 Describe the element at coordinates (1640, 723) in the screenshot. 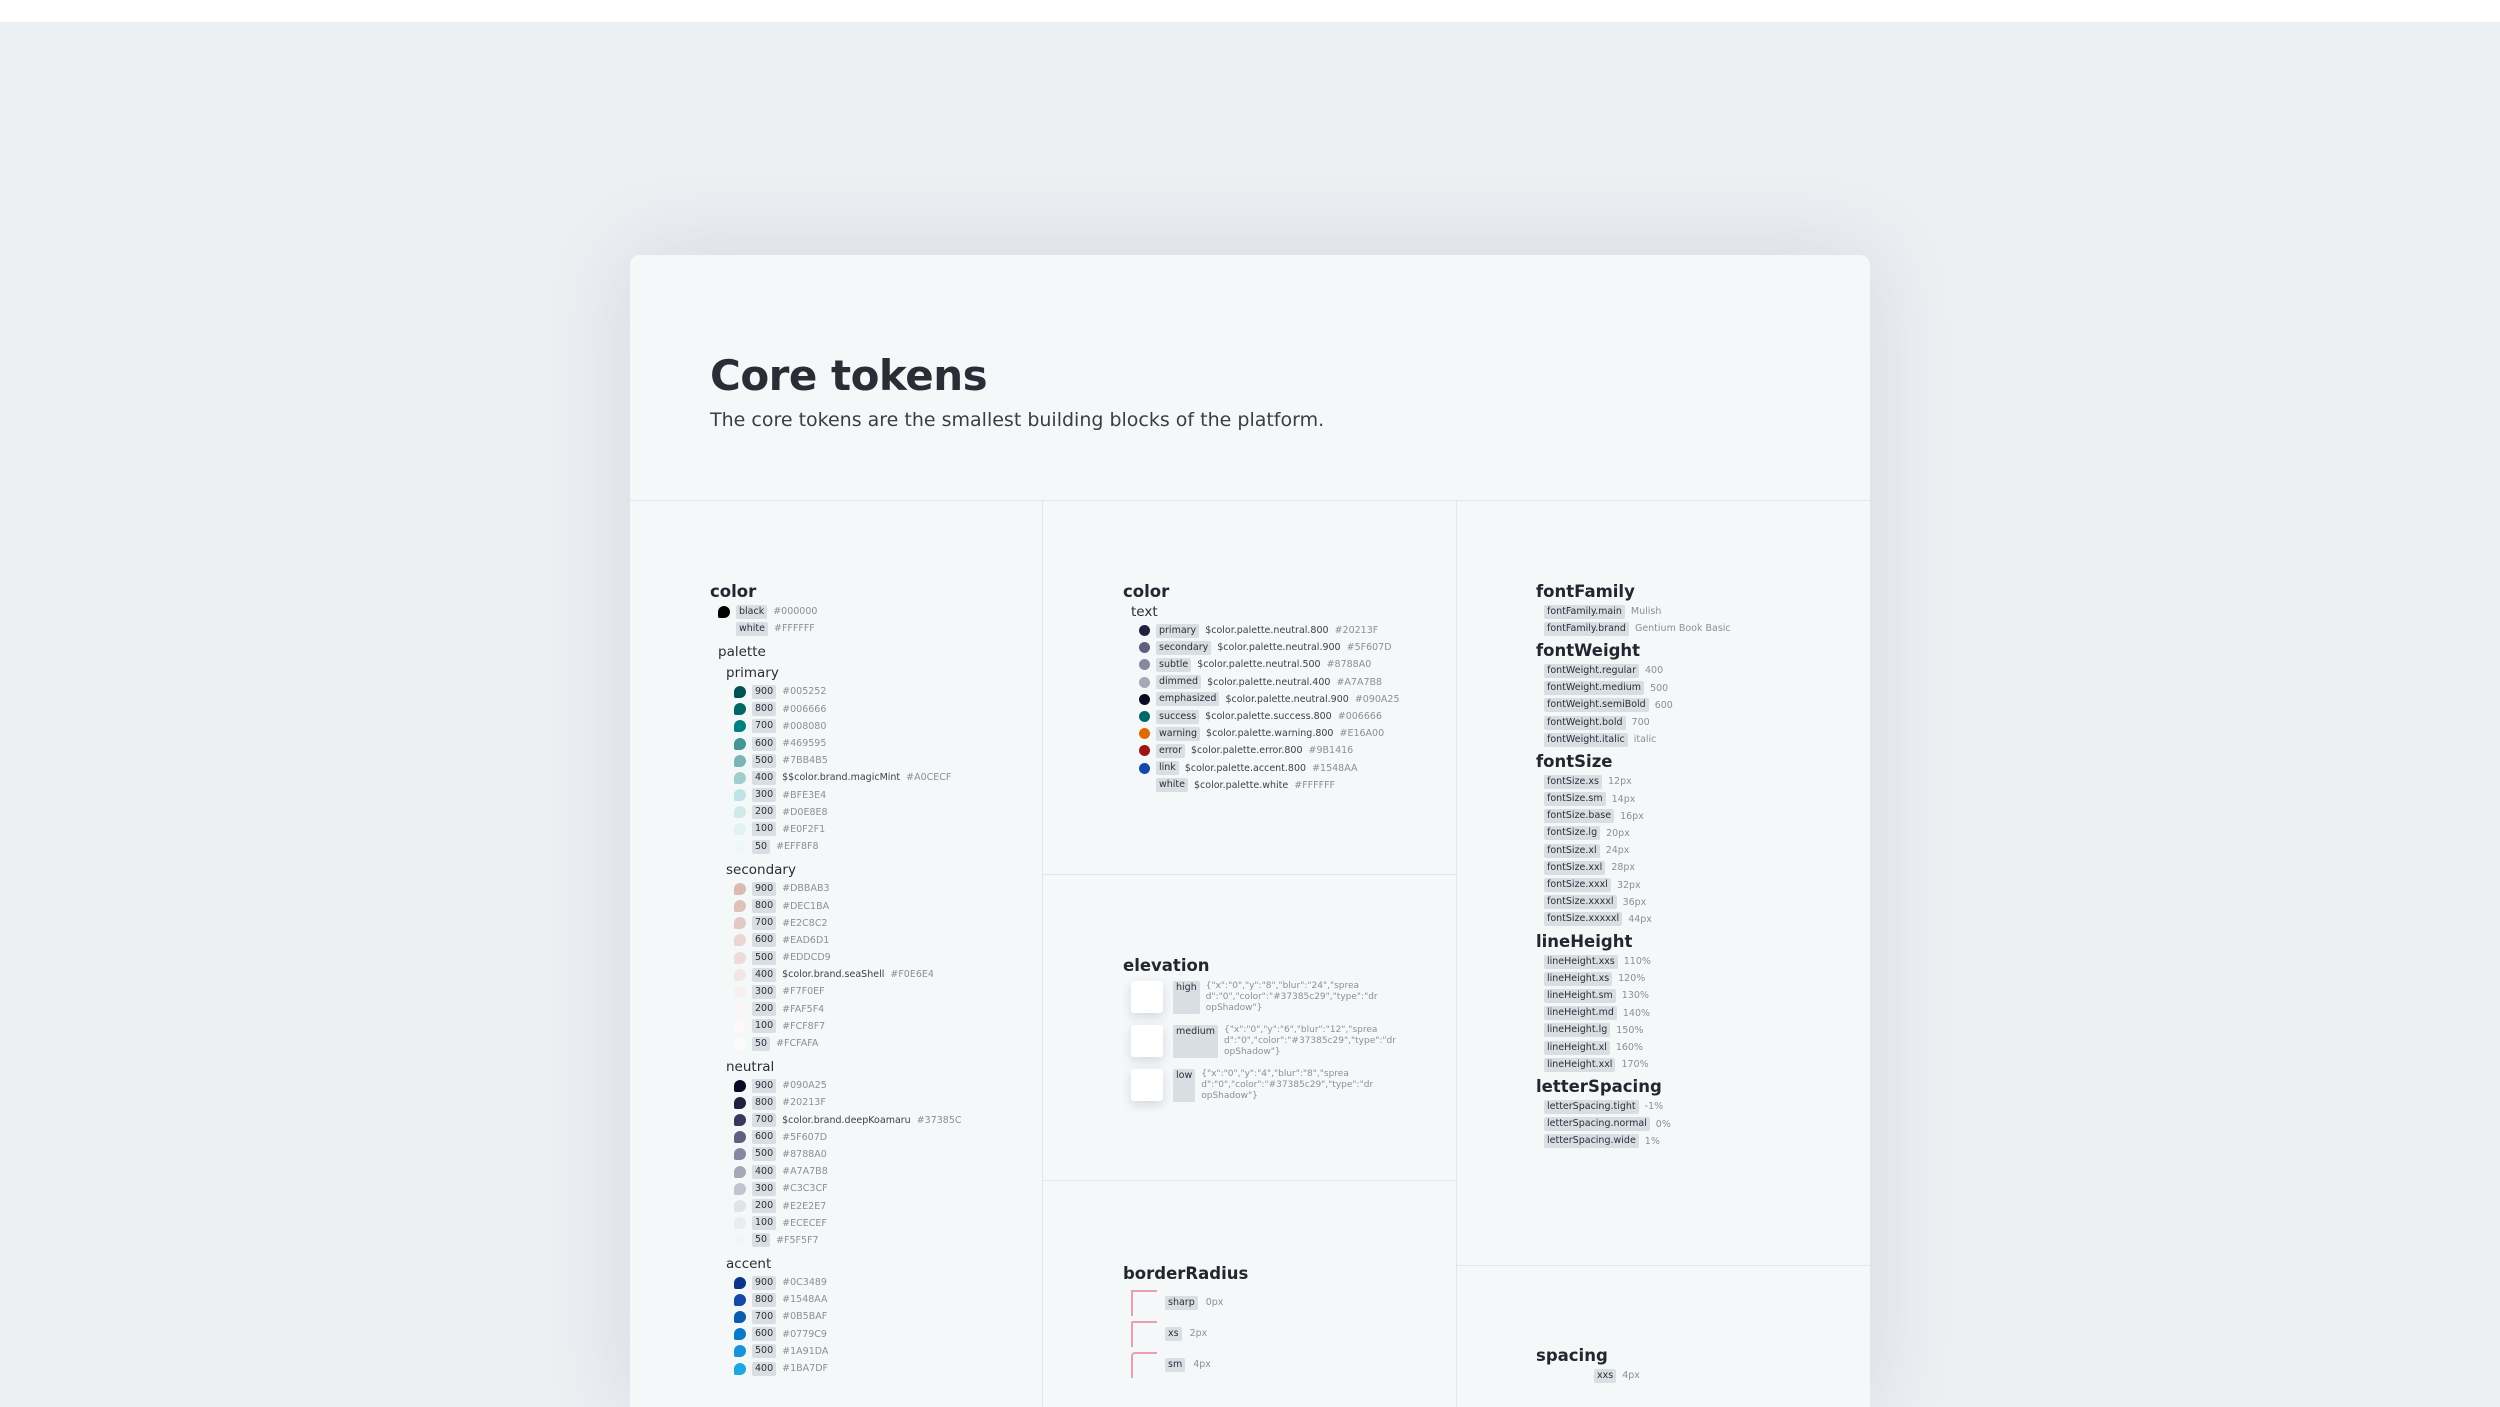

I see `token-value: 700` at that location.